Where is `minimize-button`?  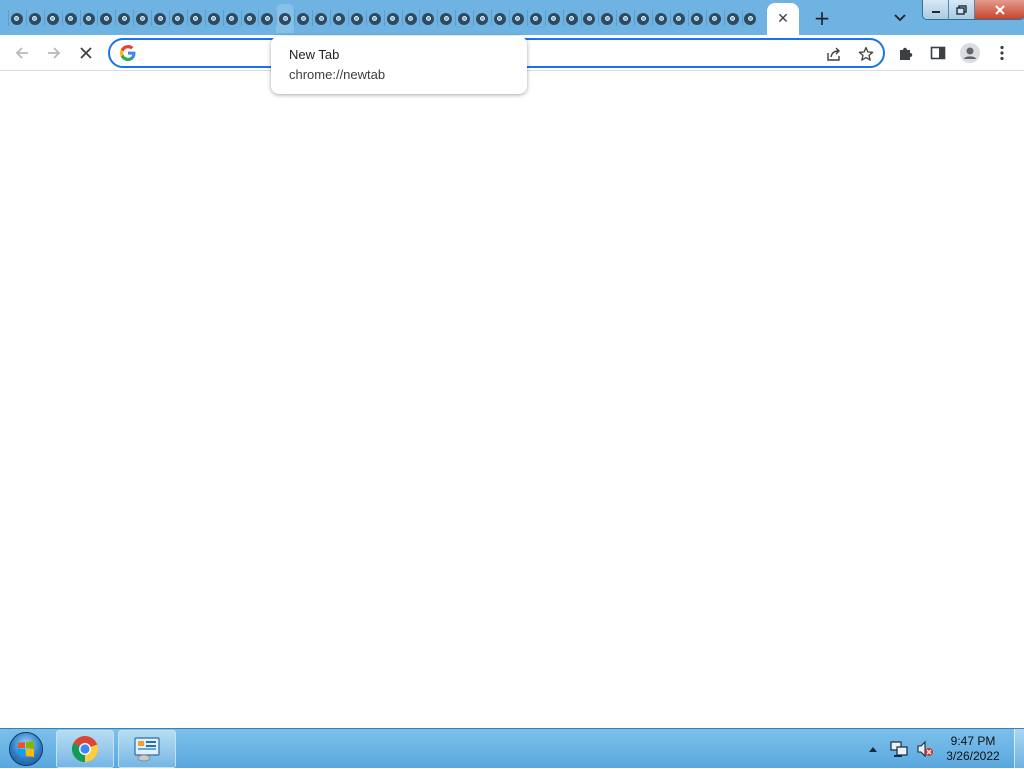 minimize-button is located at coordinates (936, 9).